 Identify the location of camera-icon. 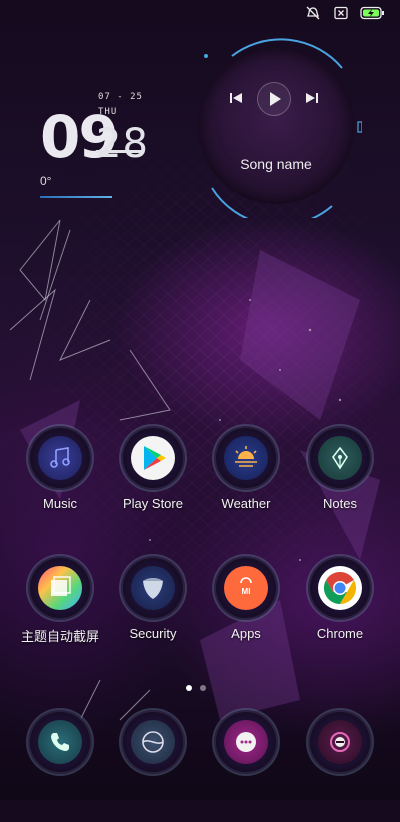
(340, 742).